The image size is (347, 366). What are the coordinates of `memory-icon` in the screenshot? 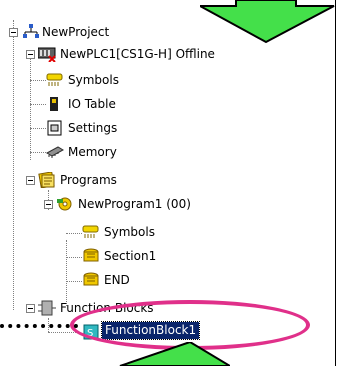 It's located at (55, 152).